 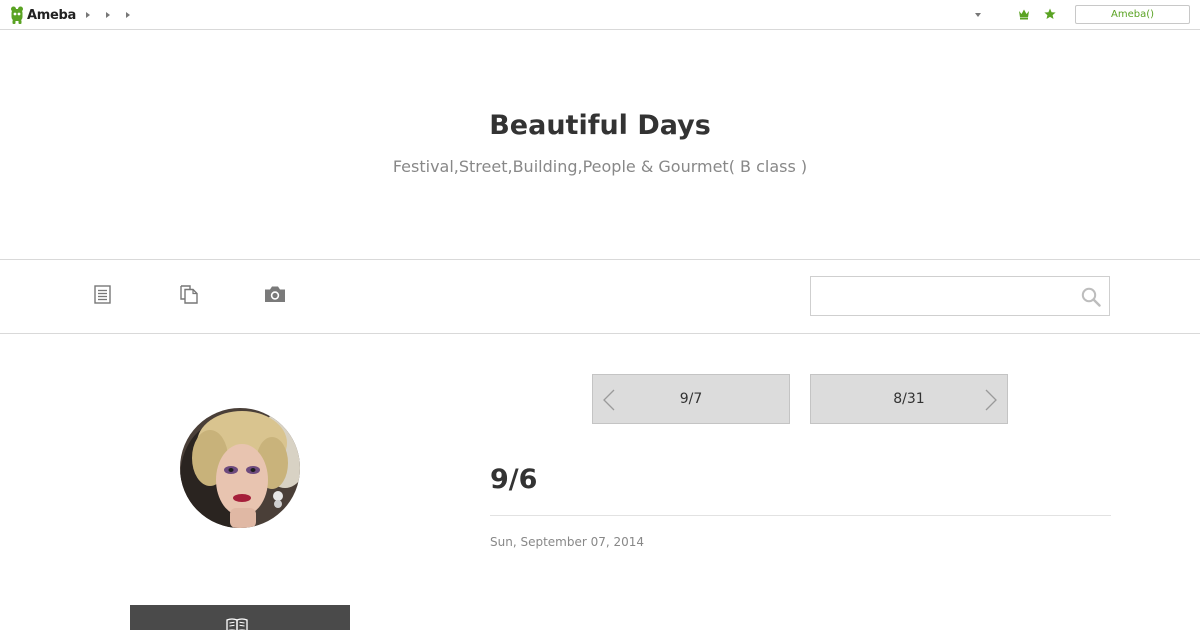 I want to click on blog-title: Beautiful Days, so click(x=600, y=125).